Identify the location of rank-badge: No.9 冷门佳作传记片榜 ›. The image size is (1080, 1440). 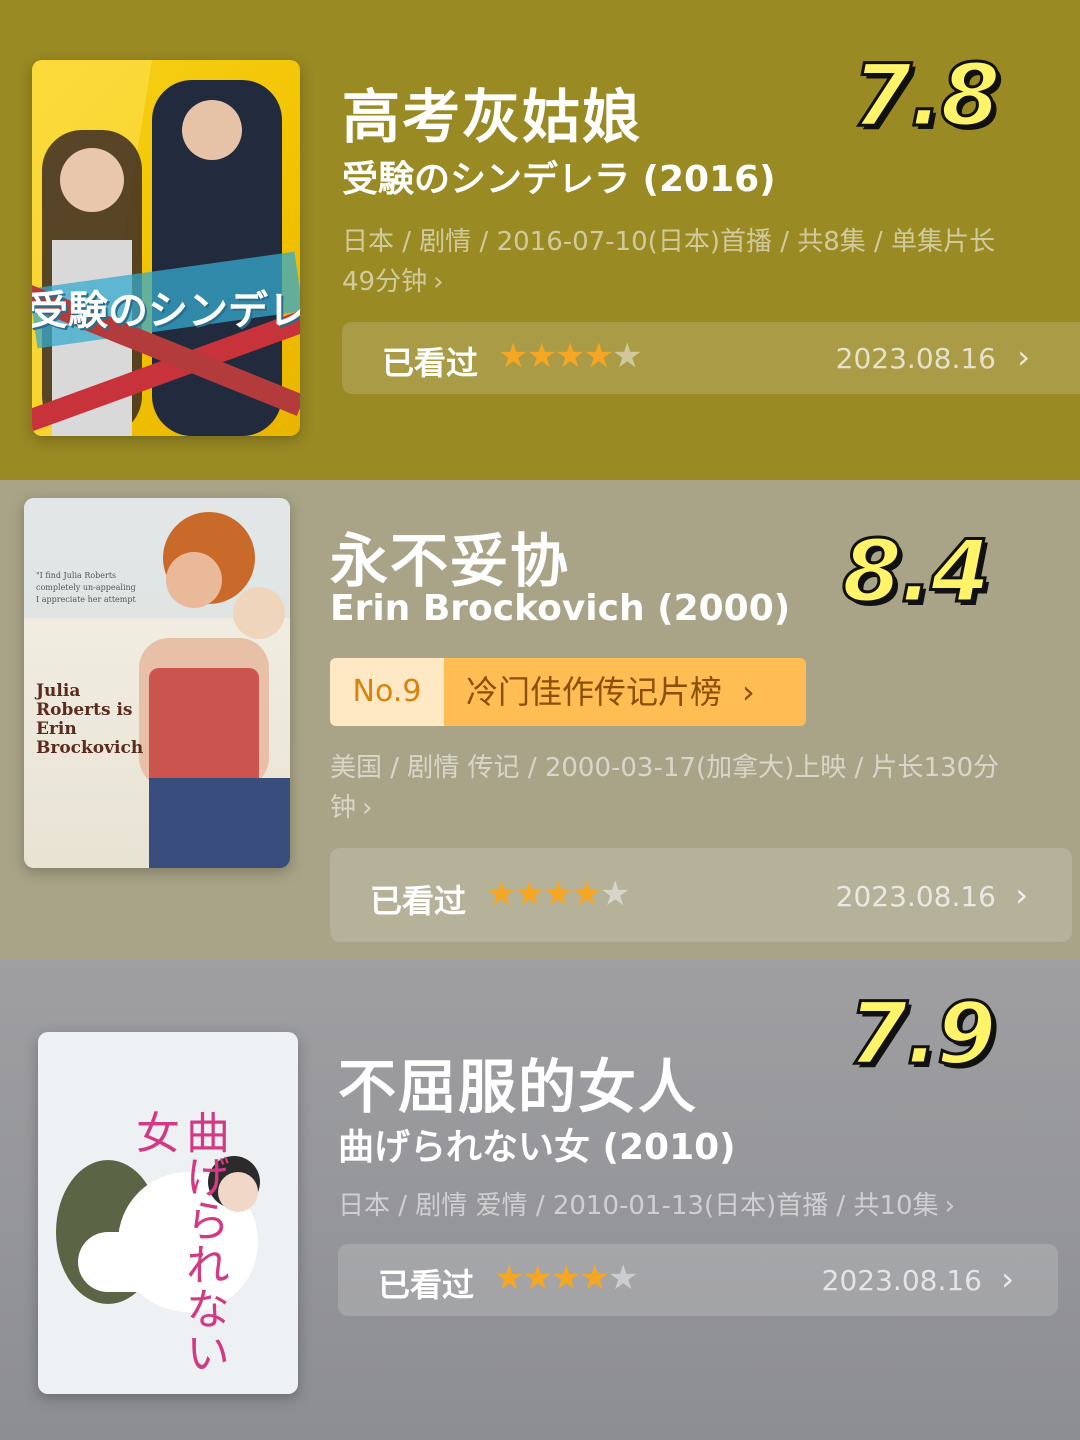
(568, 692).